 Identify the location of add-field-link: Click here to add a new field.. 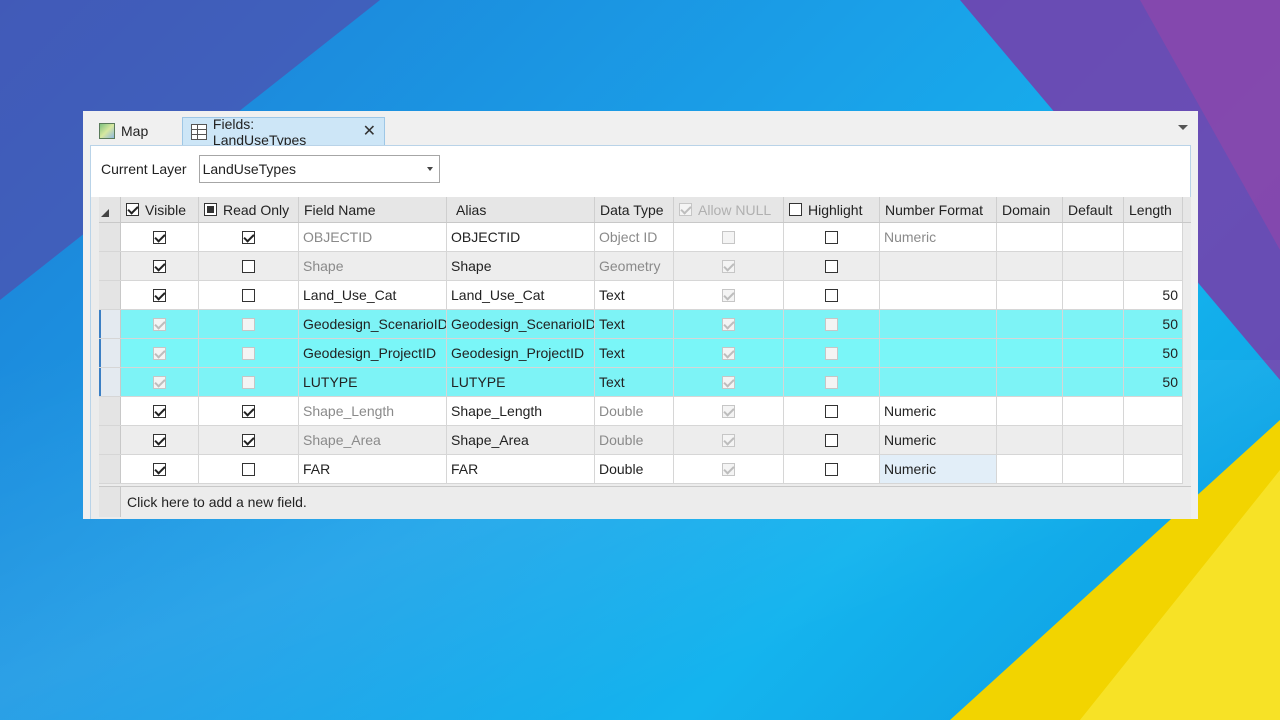
(214, 502).